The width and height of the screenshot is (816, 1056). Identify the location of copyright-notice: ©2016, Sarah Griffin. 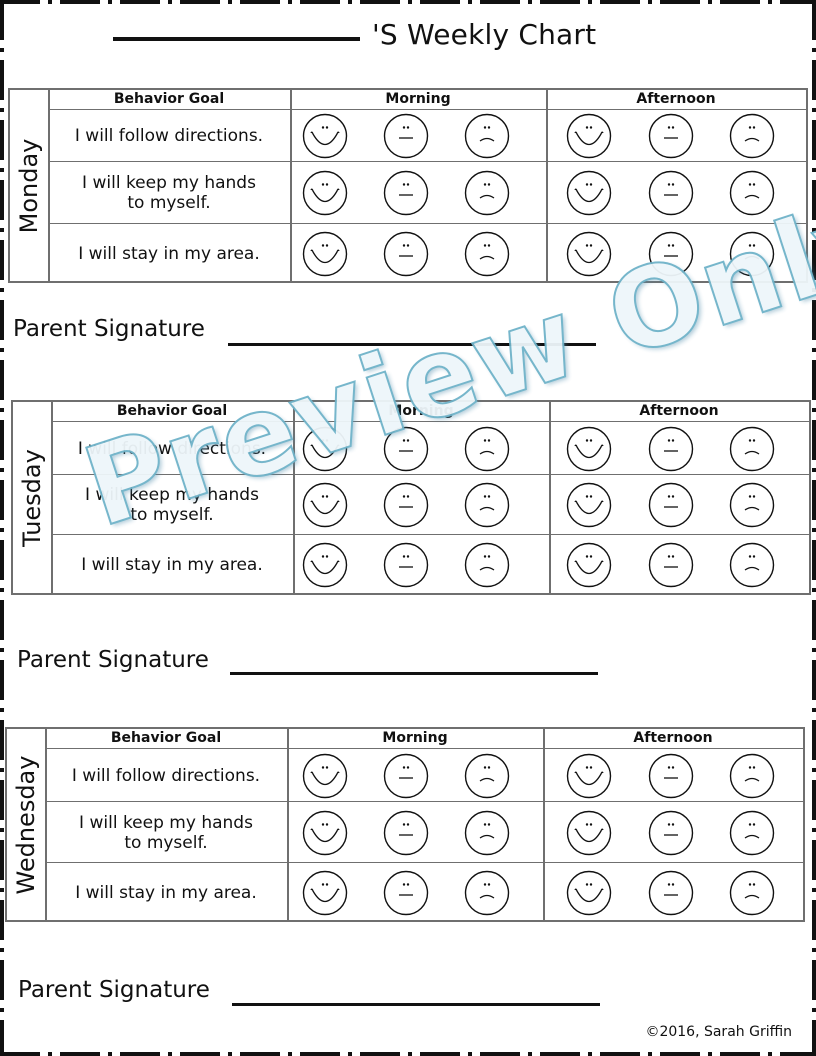
(718, 1032).